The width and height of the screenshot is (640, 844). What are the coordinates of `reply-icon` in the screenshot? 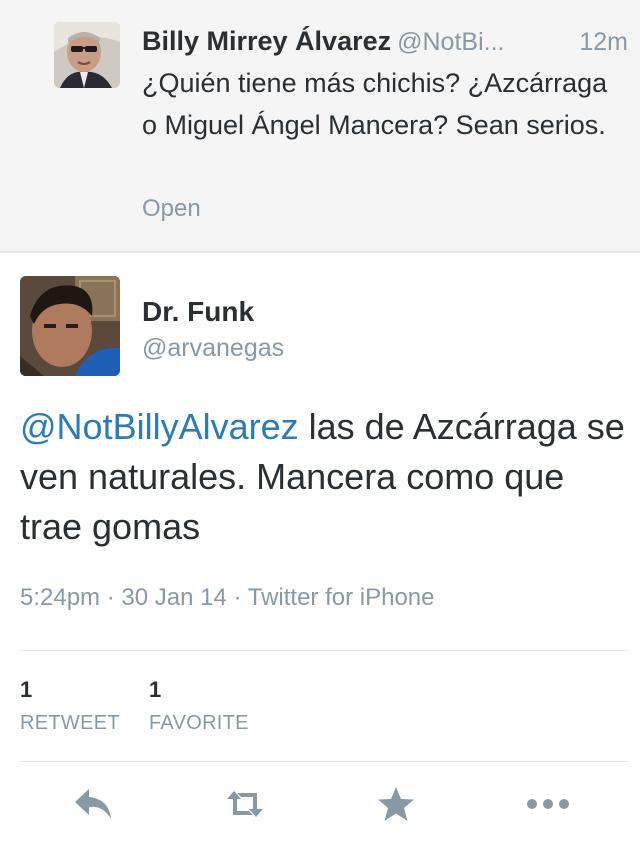 It's located at (93, 804).